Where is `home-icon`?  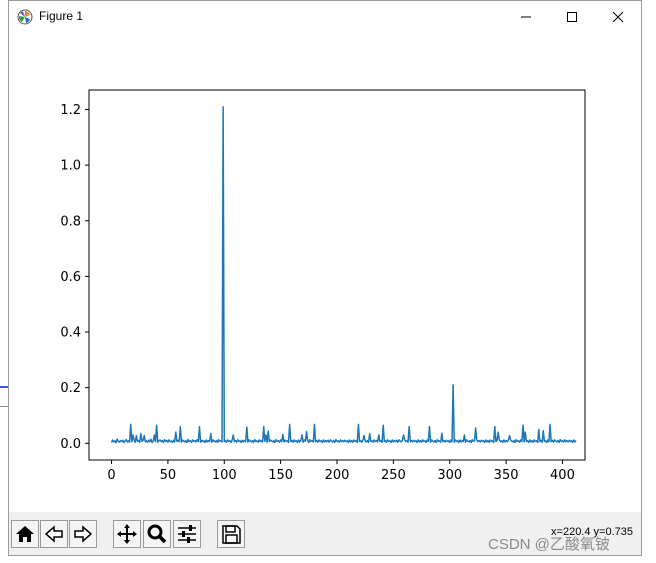
home-icon is located at coordinates (25, 534).